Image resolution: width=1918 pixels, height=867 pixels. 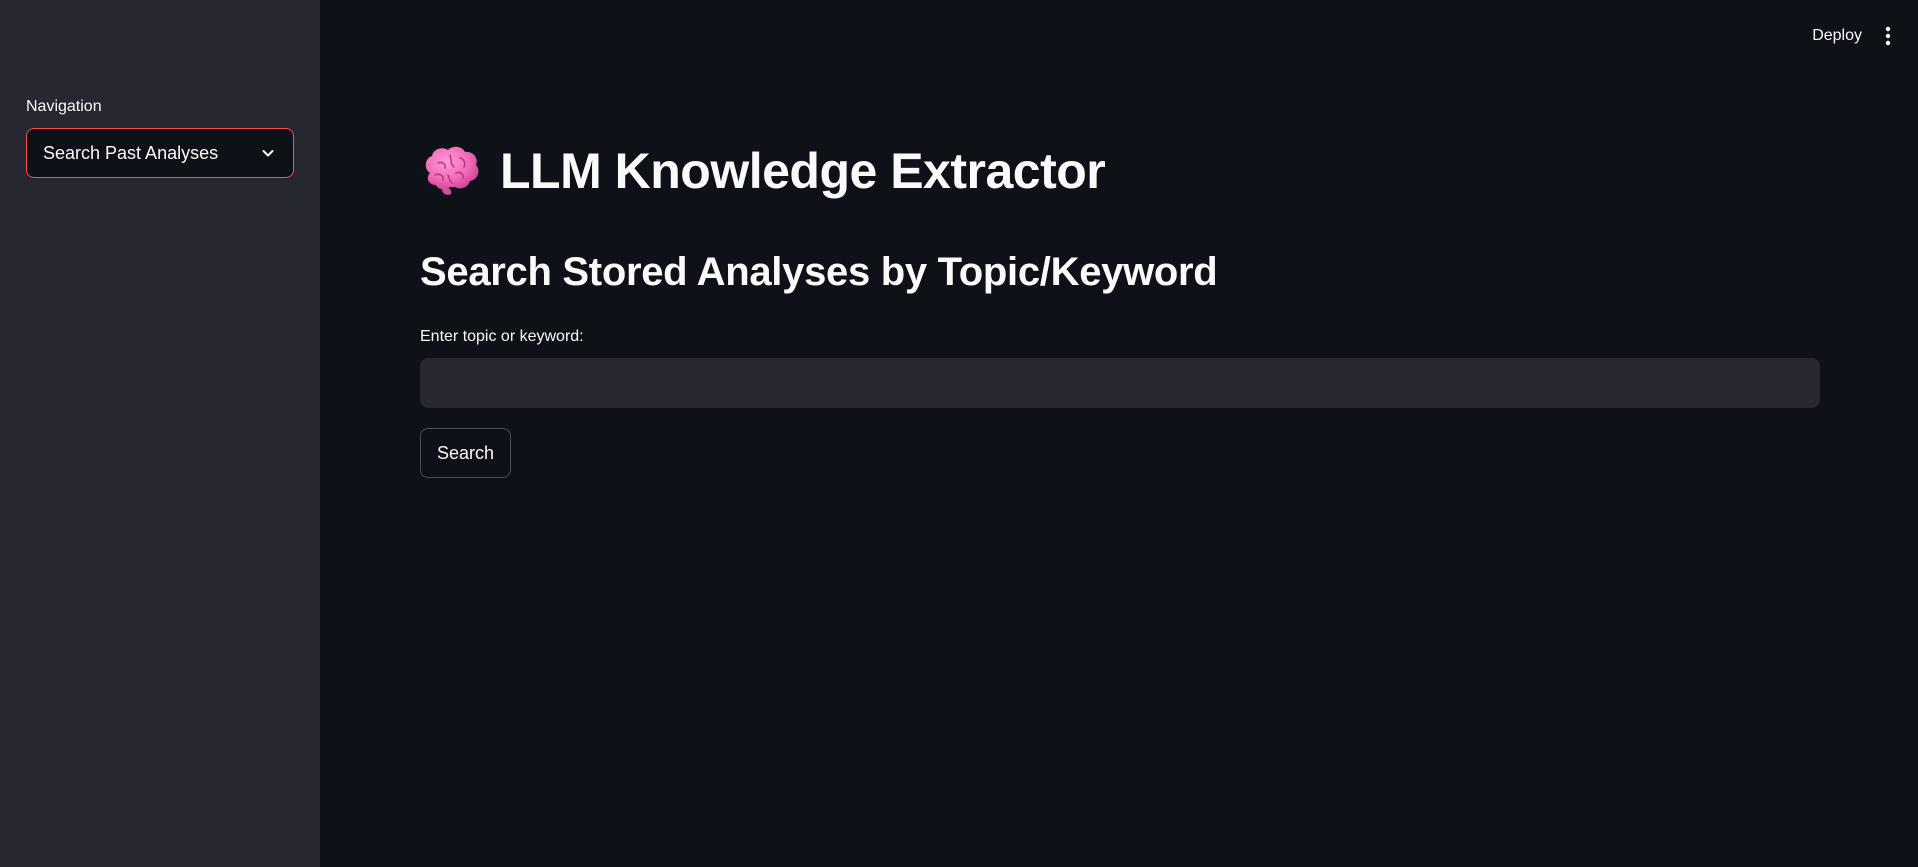 I want to click on navigation-select-value: Search Past Analyses, so click(x=131, y=152).